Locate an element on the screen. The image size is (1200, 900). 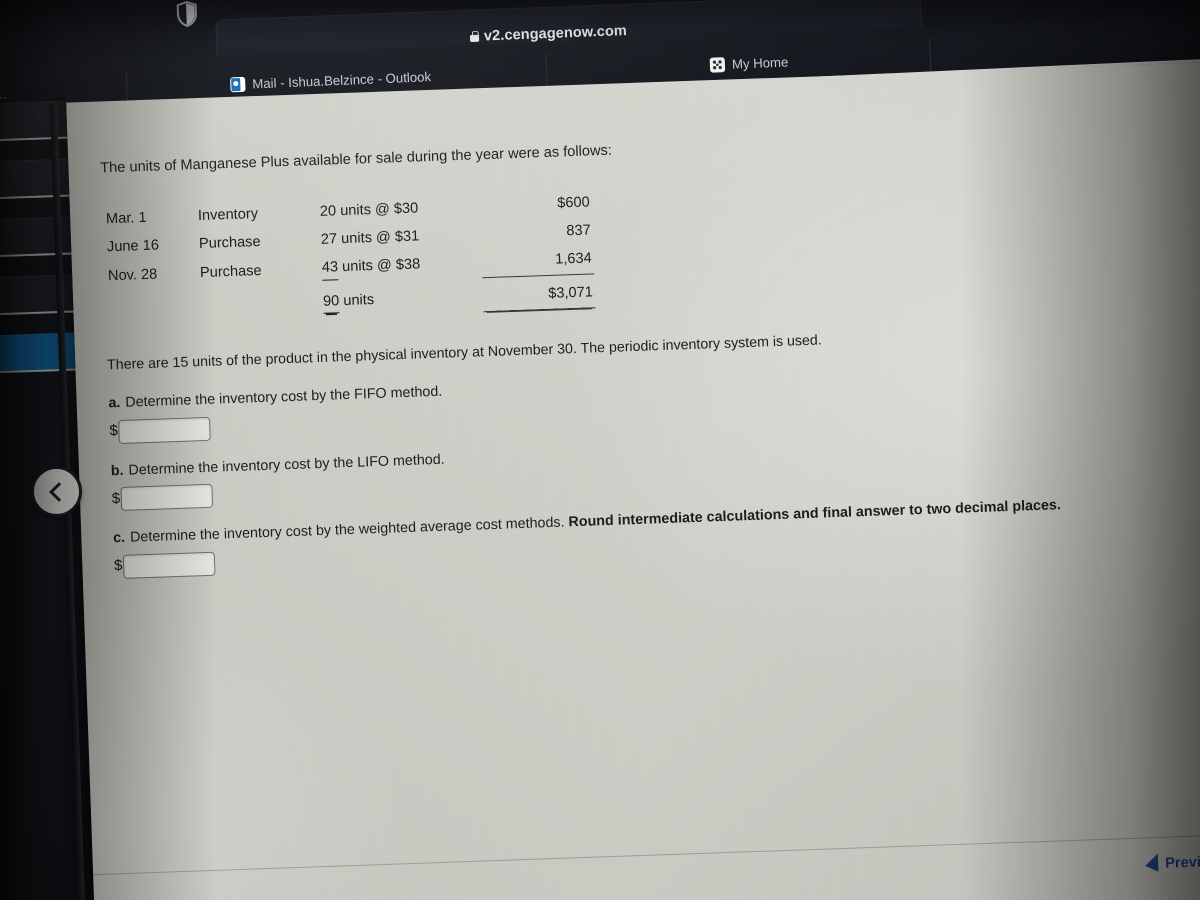
row-date: Mar. 1 is located at coordinates (126, 218).